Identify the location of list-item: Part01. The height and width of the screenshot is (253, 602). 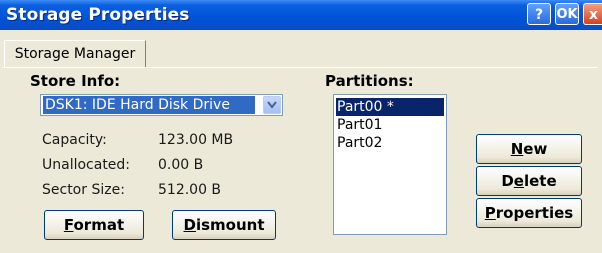
(390, 125).